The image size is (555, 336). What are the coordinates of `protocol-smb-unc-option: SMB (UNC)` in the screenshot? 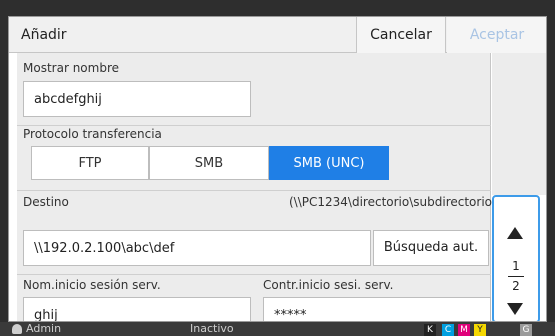 It's located at (329, 163).